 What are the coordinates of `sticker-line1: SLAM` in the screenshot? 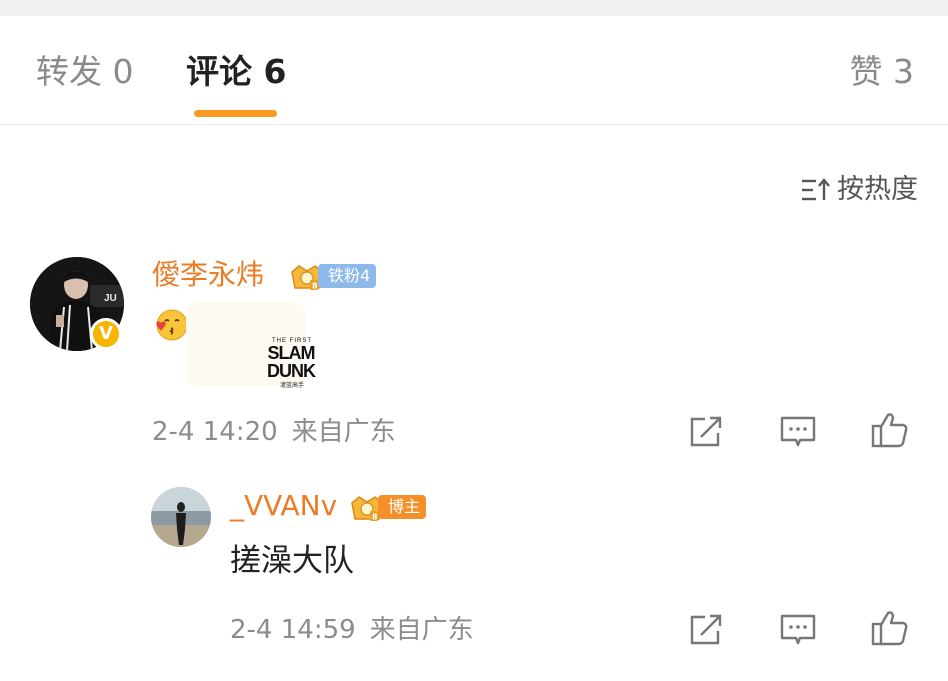 It's located at (291, 353).